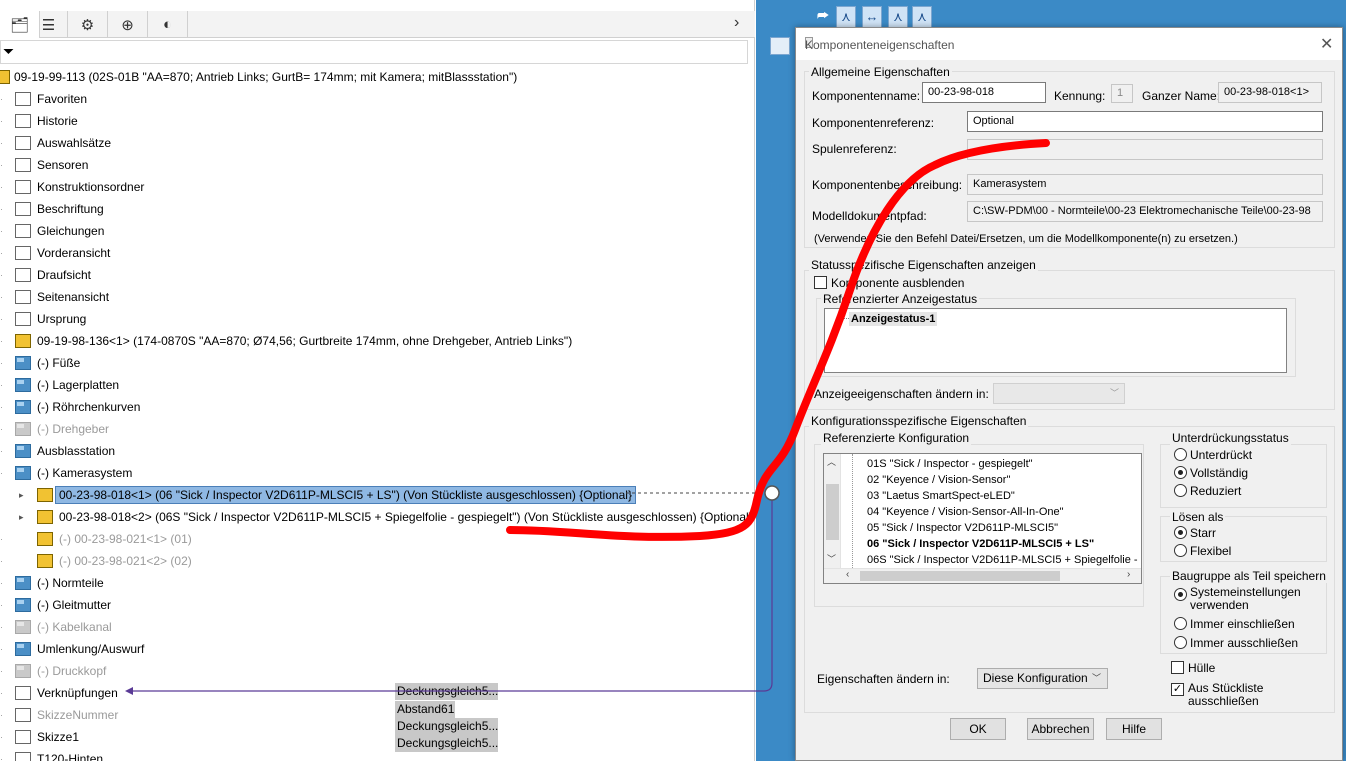  Describe the element at coordinates (450, 593) in the screenshot. I see `mate-connector-line` at that location.